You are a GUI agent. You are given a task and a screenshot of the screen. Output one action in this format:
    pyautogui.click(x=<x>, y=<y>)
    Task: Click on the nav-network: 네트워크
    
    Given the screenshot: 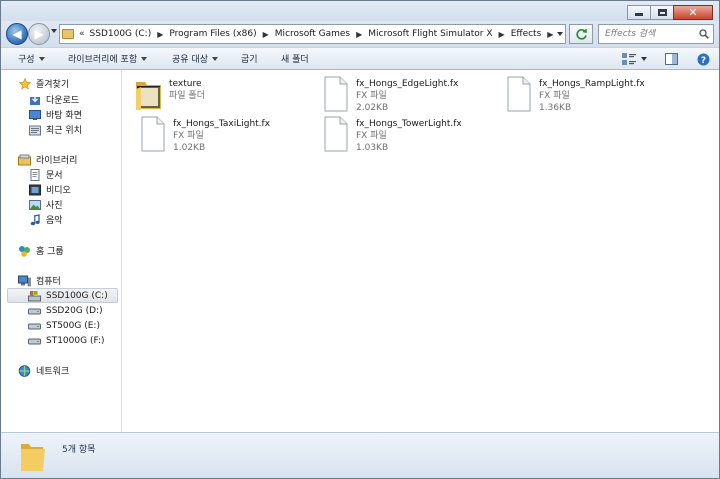 What is the action you would take?
    pyautogui.click(x=43, y=370)
    